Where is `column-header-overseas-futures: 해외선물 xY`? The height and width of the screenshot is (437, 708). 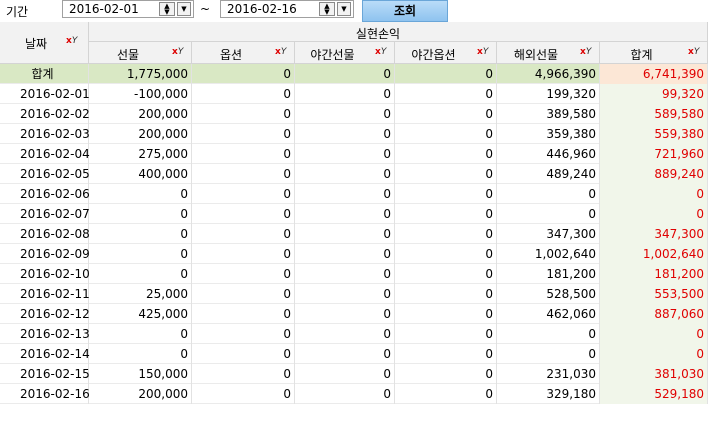 column-header-overseas-futures: 해외선물 xY is located at coordinates (548, 53).